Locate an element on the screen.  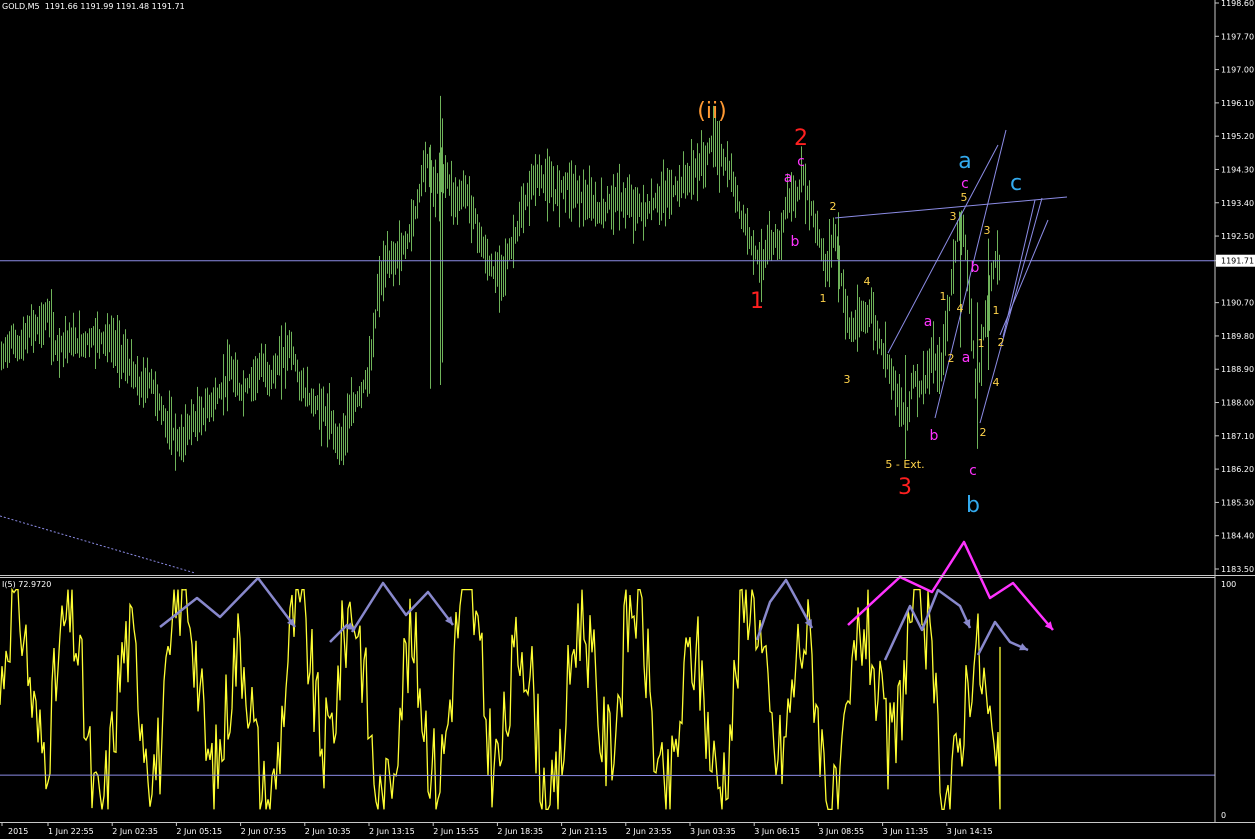
time-tick-label: 3 Jun 11:35 is located at coordinates (906, 831).